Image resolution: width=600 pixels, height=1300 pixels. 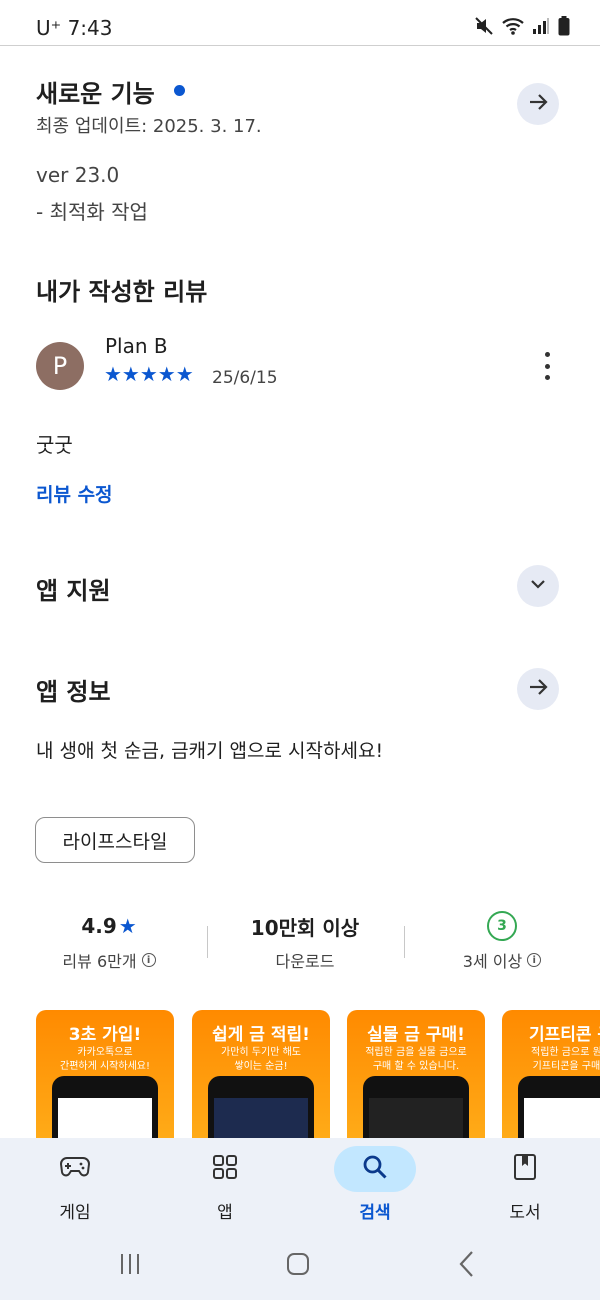 What do you see at coordinates (75, 1169) in the screenshot?
I see `gamepad-icon` at bounding box center [75, 1169].